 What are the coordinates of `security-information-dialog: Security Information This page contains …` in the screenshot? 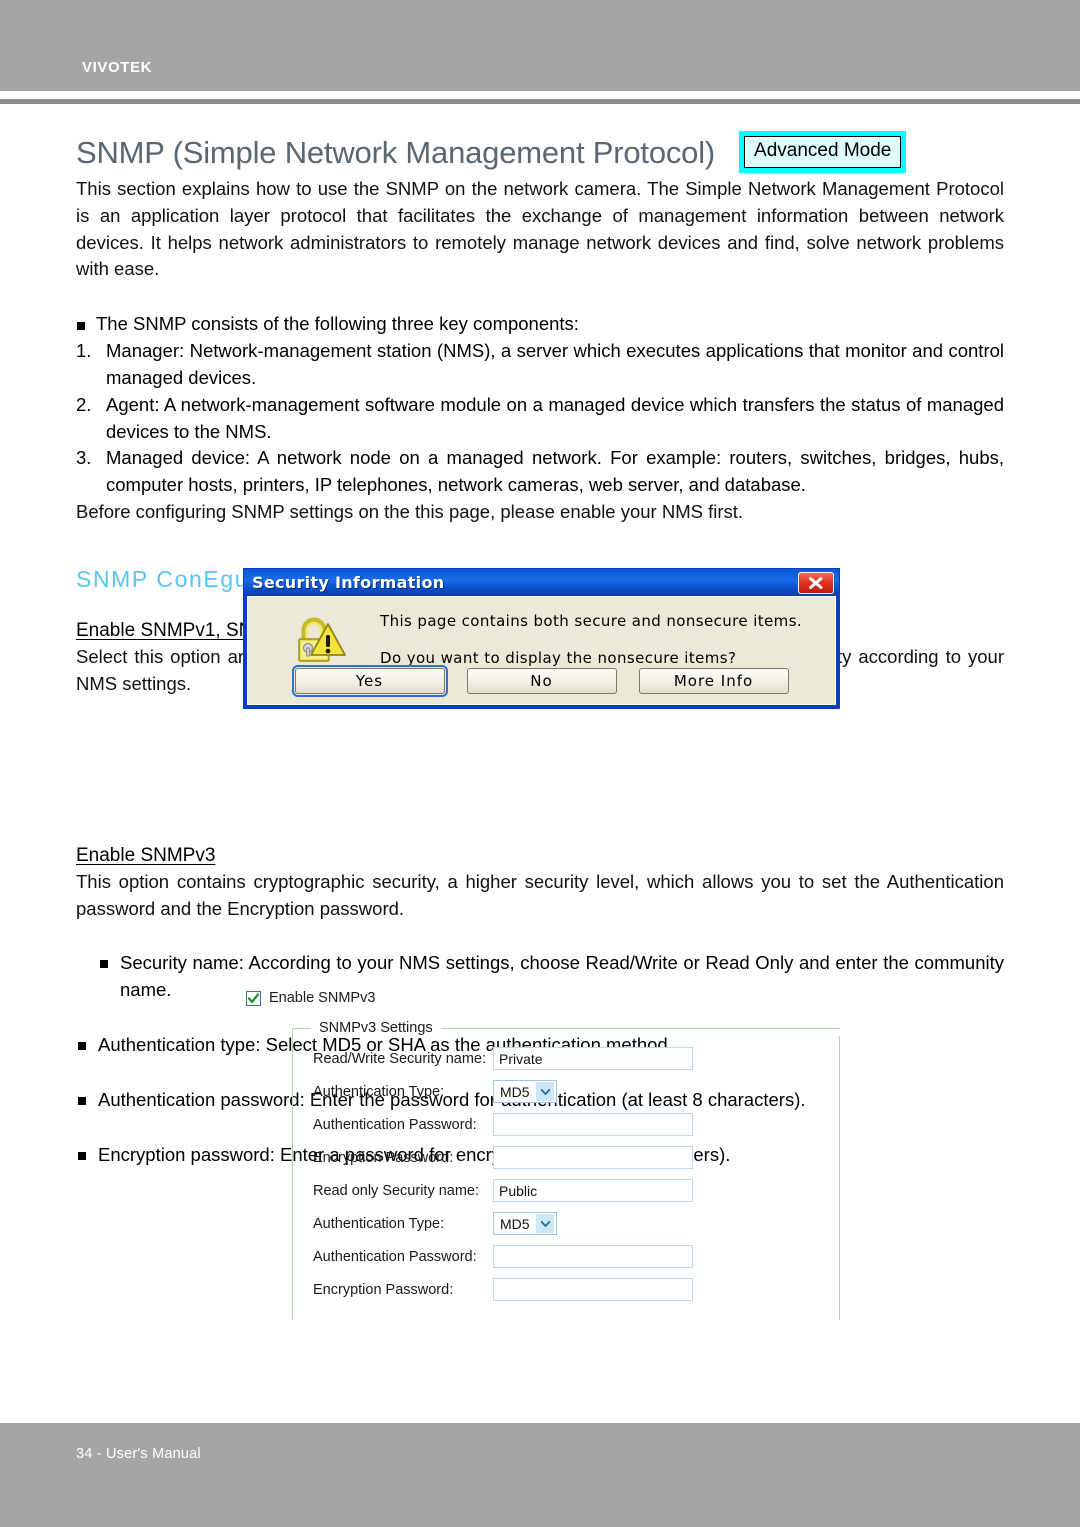 It's located at (541, 638).